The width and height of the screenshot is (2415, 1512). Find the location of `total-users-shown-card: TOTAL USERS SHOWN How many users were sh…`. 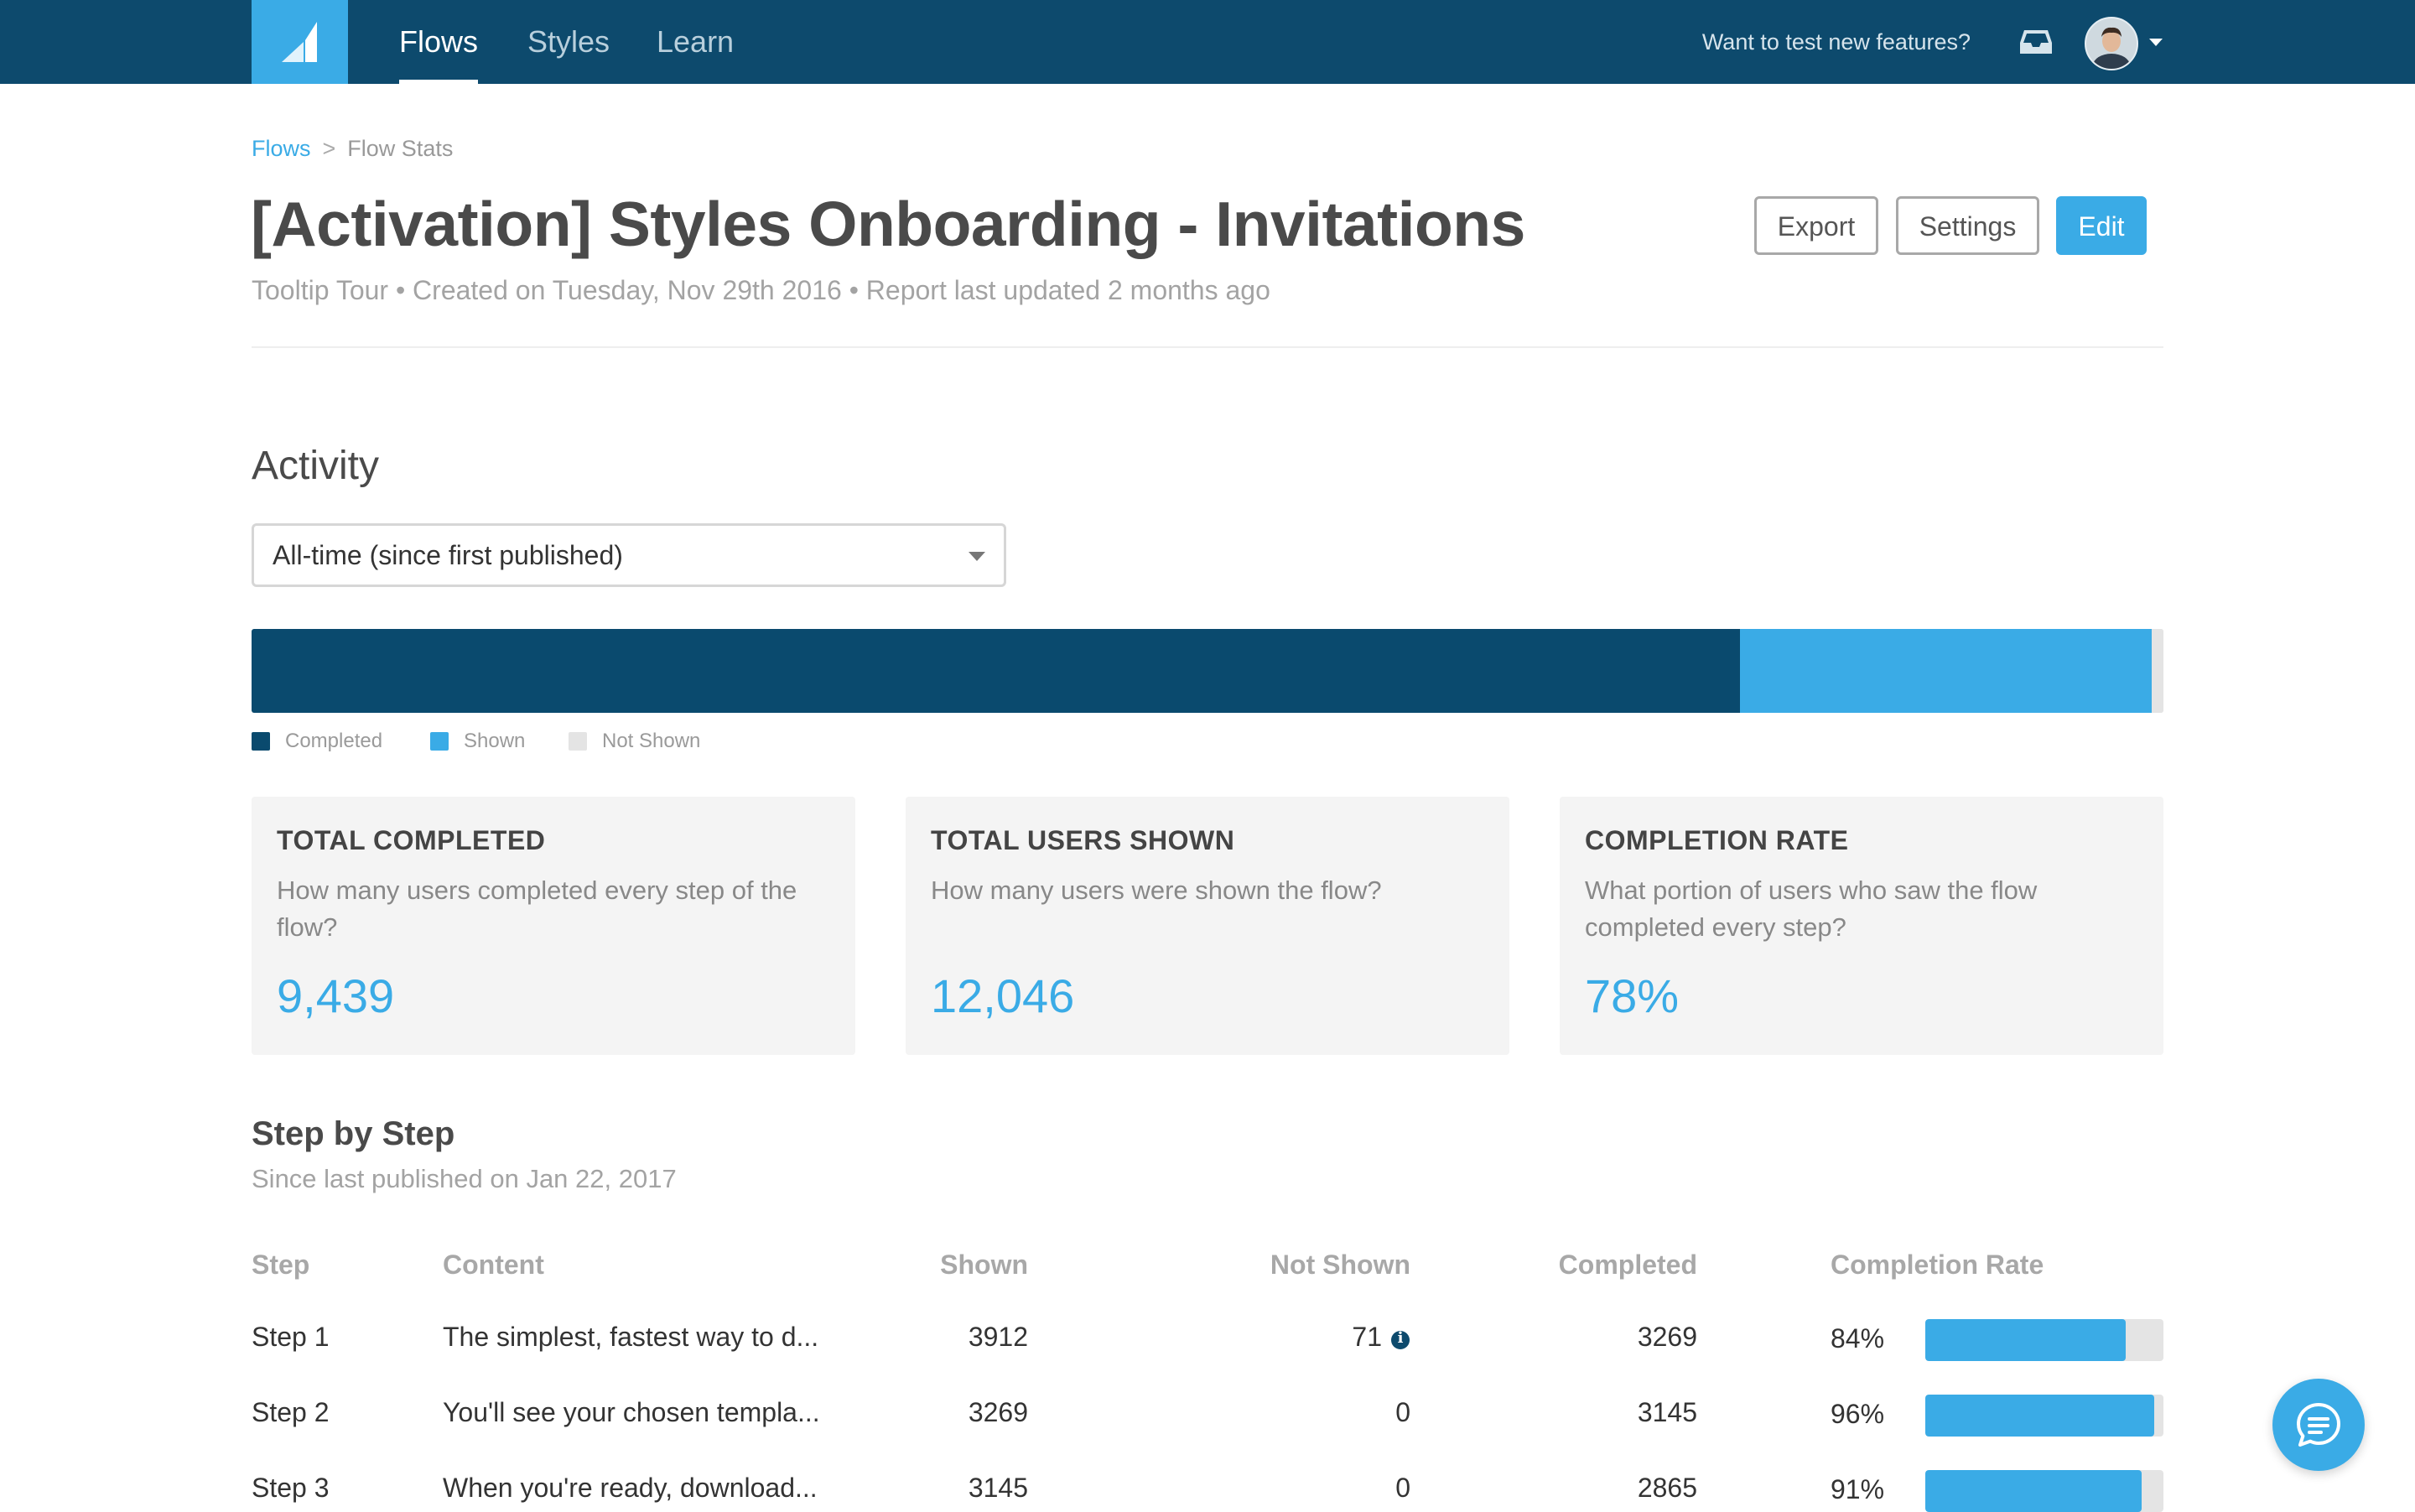

total-users-shown-card: TOTAL USERS SHOWN How many users were sh… is located at coordinates (1207, 926).